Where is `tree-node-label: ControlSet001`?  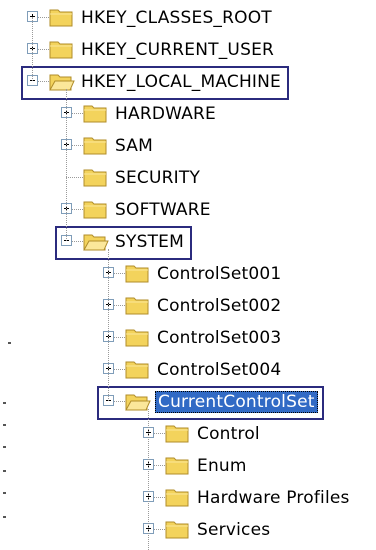 tree-node-label: ControlSet001 is located at coordinates (219, 274).